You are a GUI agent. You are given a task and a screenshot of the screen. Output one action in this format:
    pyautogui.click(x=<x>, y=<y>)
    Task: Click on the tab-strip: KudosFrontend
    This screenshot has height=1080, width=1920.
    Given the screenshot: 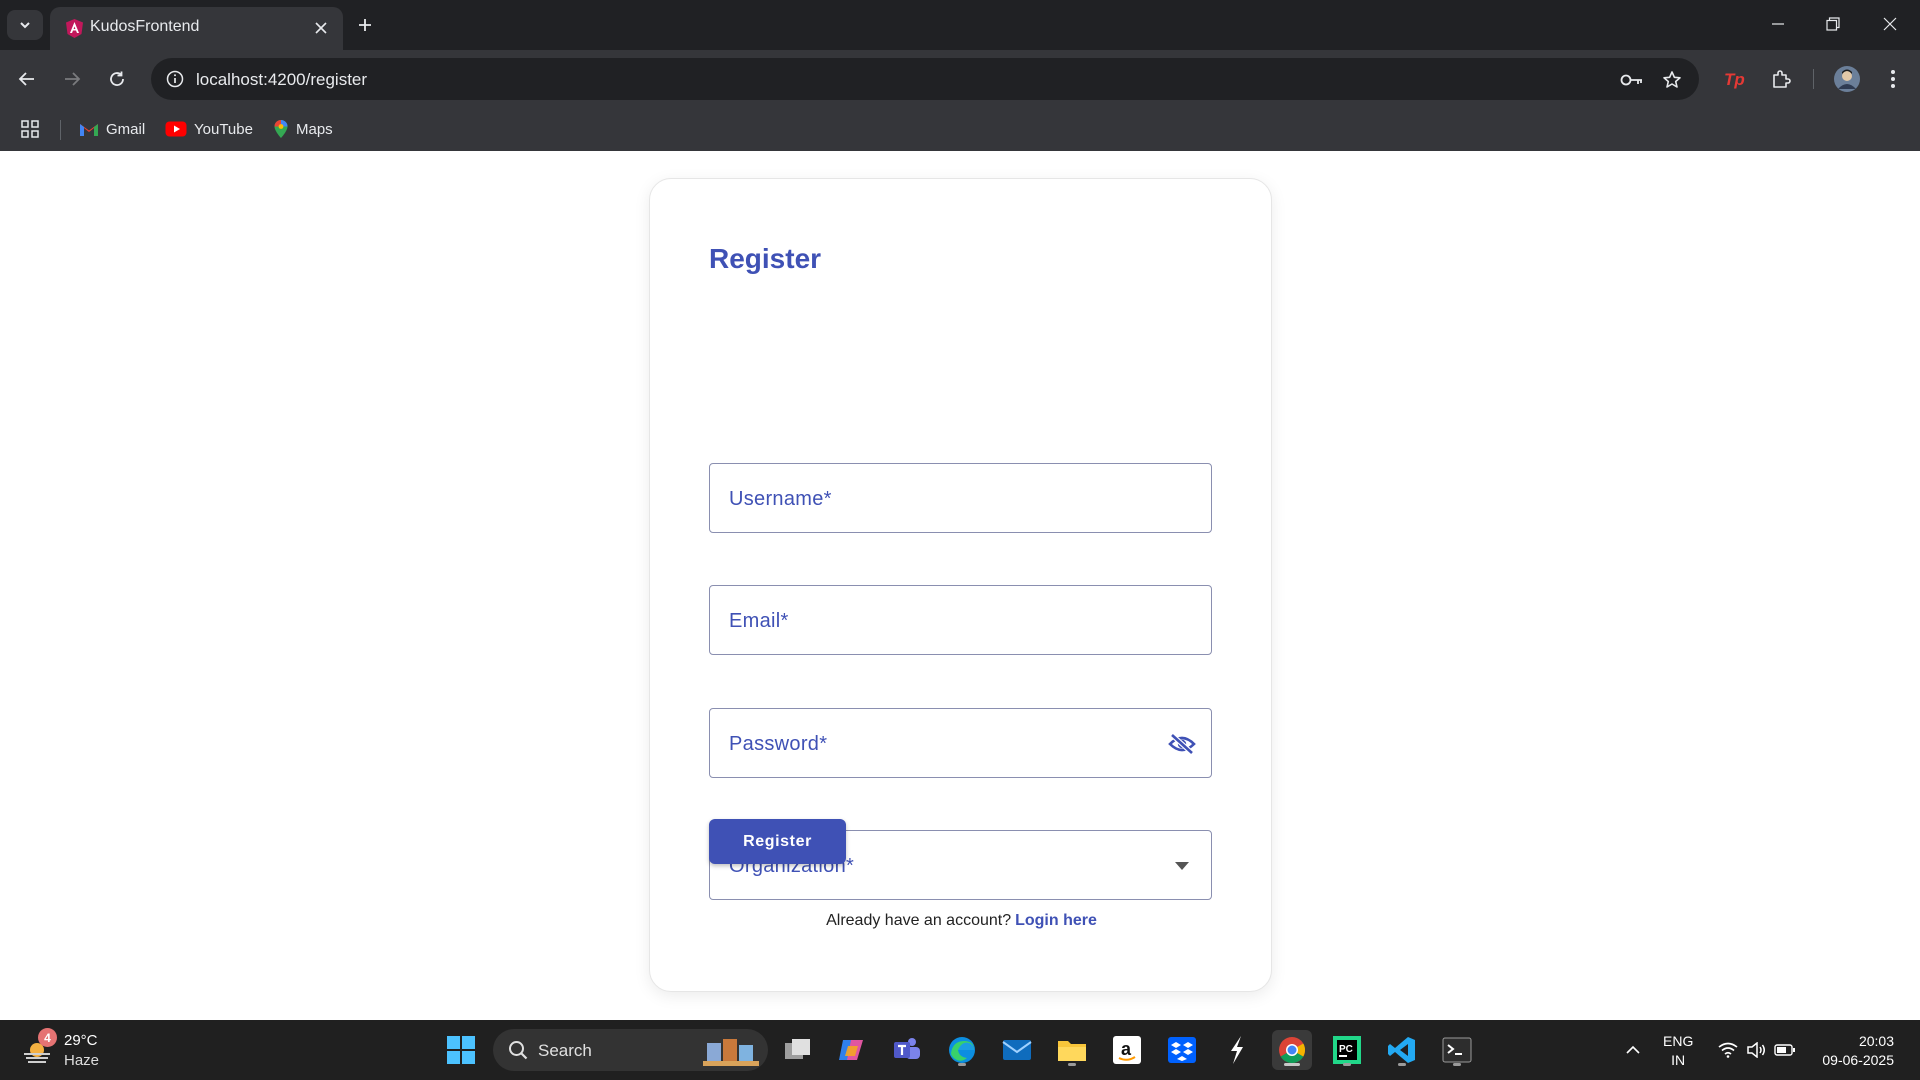 What is the action you would take?
    pyautogui.click(x=960, y=25)
    